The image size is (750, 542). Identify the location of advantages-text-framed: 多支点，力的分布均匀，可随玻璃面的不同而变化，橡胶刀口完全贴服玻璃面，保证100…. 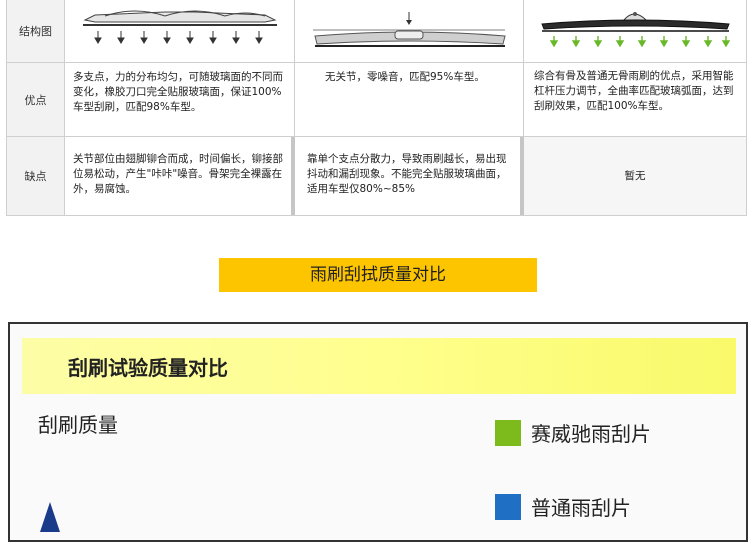
(178, 92).